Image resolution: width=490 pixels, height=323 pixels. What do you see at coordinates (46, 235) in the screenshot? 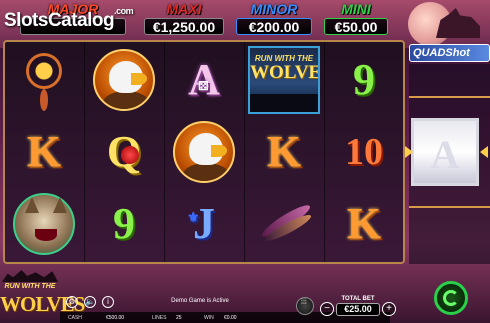
I see `lynx-mouth` at bounding box center [46, 235].